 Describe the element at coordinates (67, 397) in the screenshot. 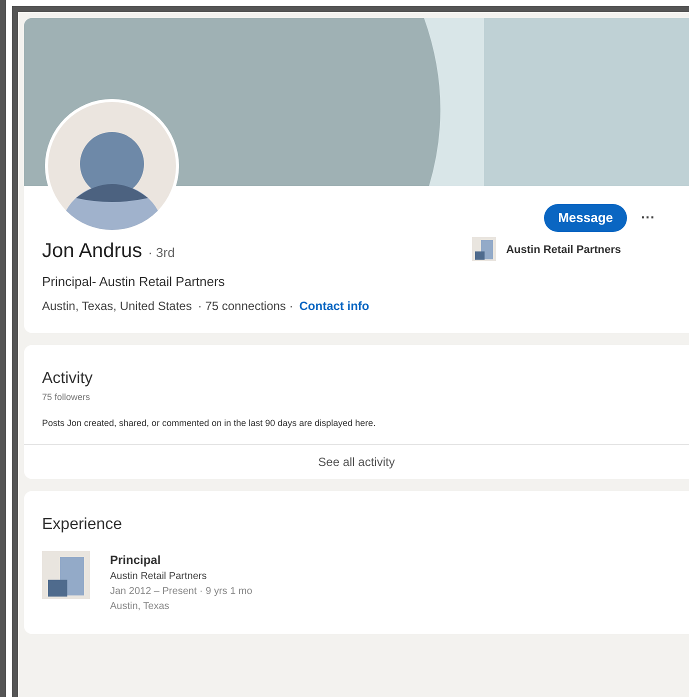

I see `followers-count: 75 followers` at that location.